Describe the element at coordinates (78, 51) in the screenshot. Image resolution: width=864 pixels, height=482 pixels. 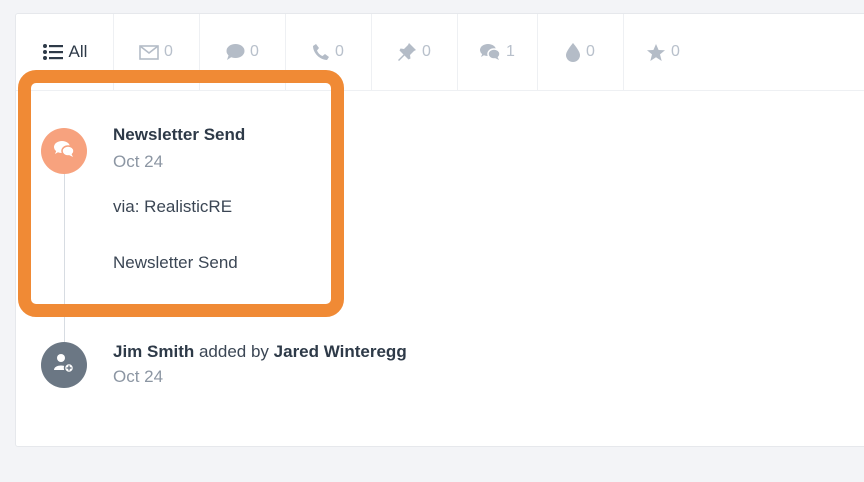
I see `tab-all-label: All` at that location.